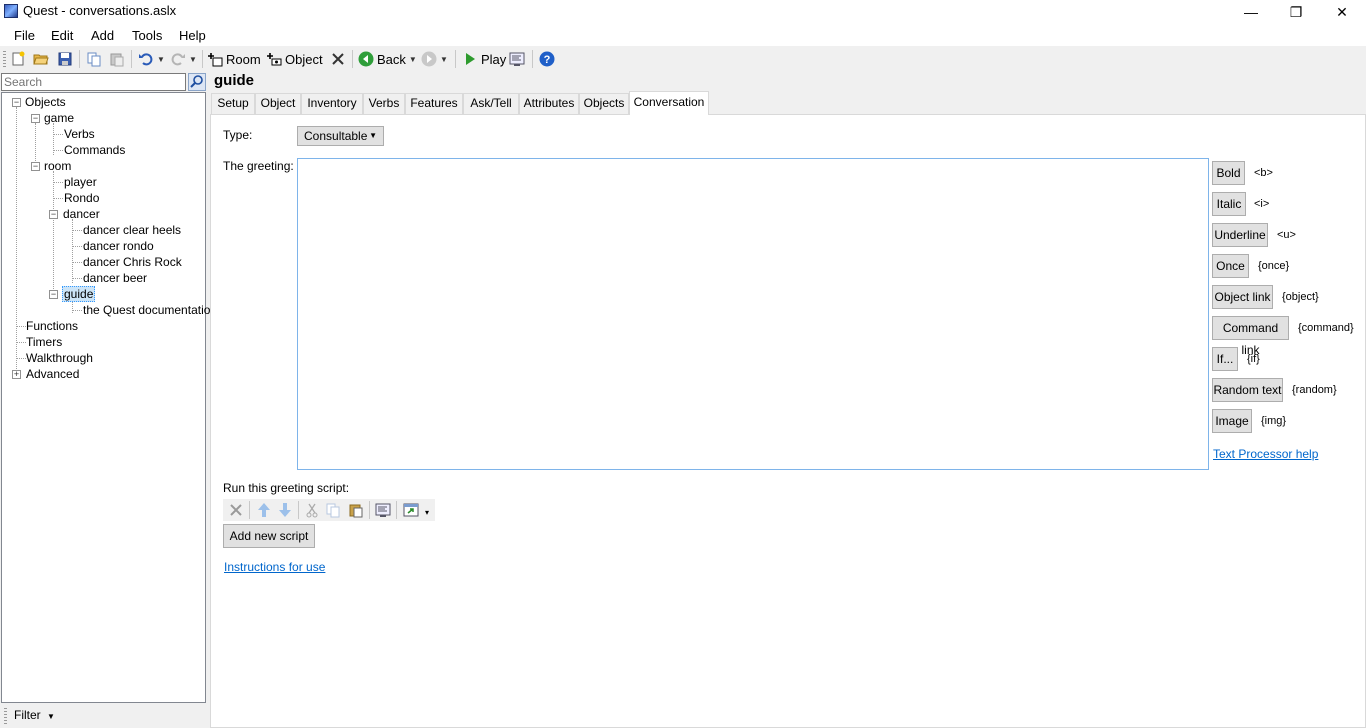 Image resolution: width=1366 pixels, height=728 pixels. Describe the element at coordinates (57, 166) in the screenshot. I see `tree-node-room: room` at that location.